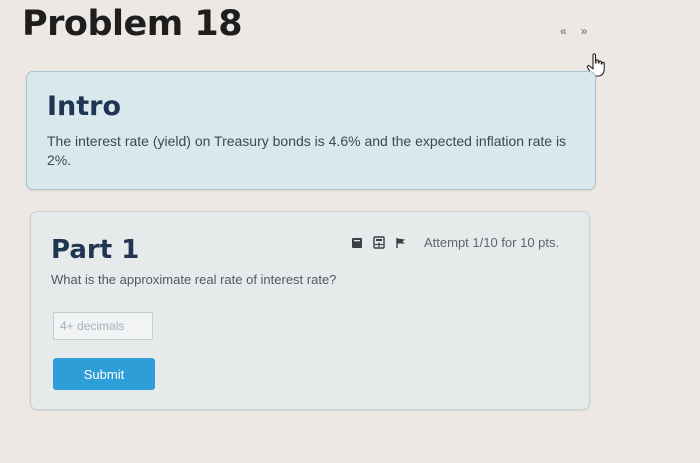  I want to click on problem-navigation: « », so click(573, 31).